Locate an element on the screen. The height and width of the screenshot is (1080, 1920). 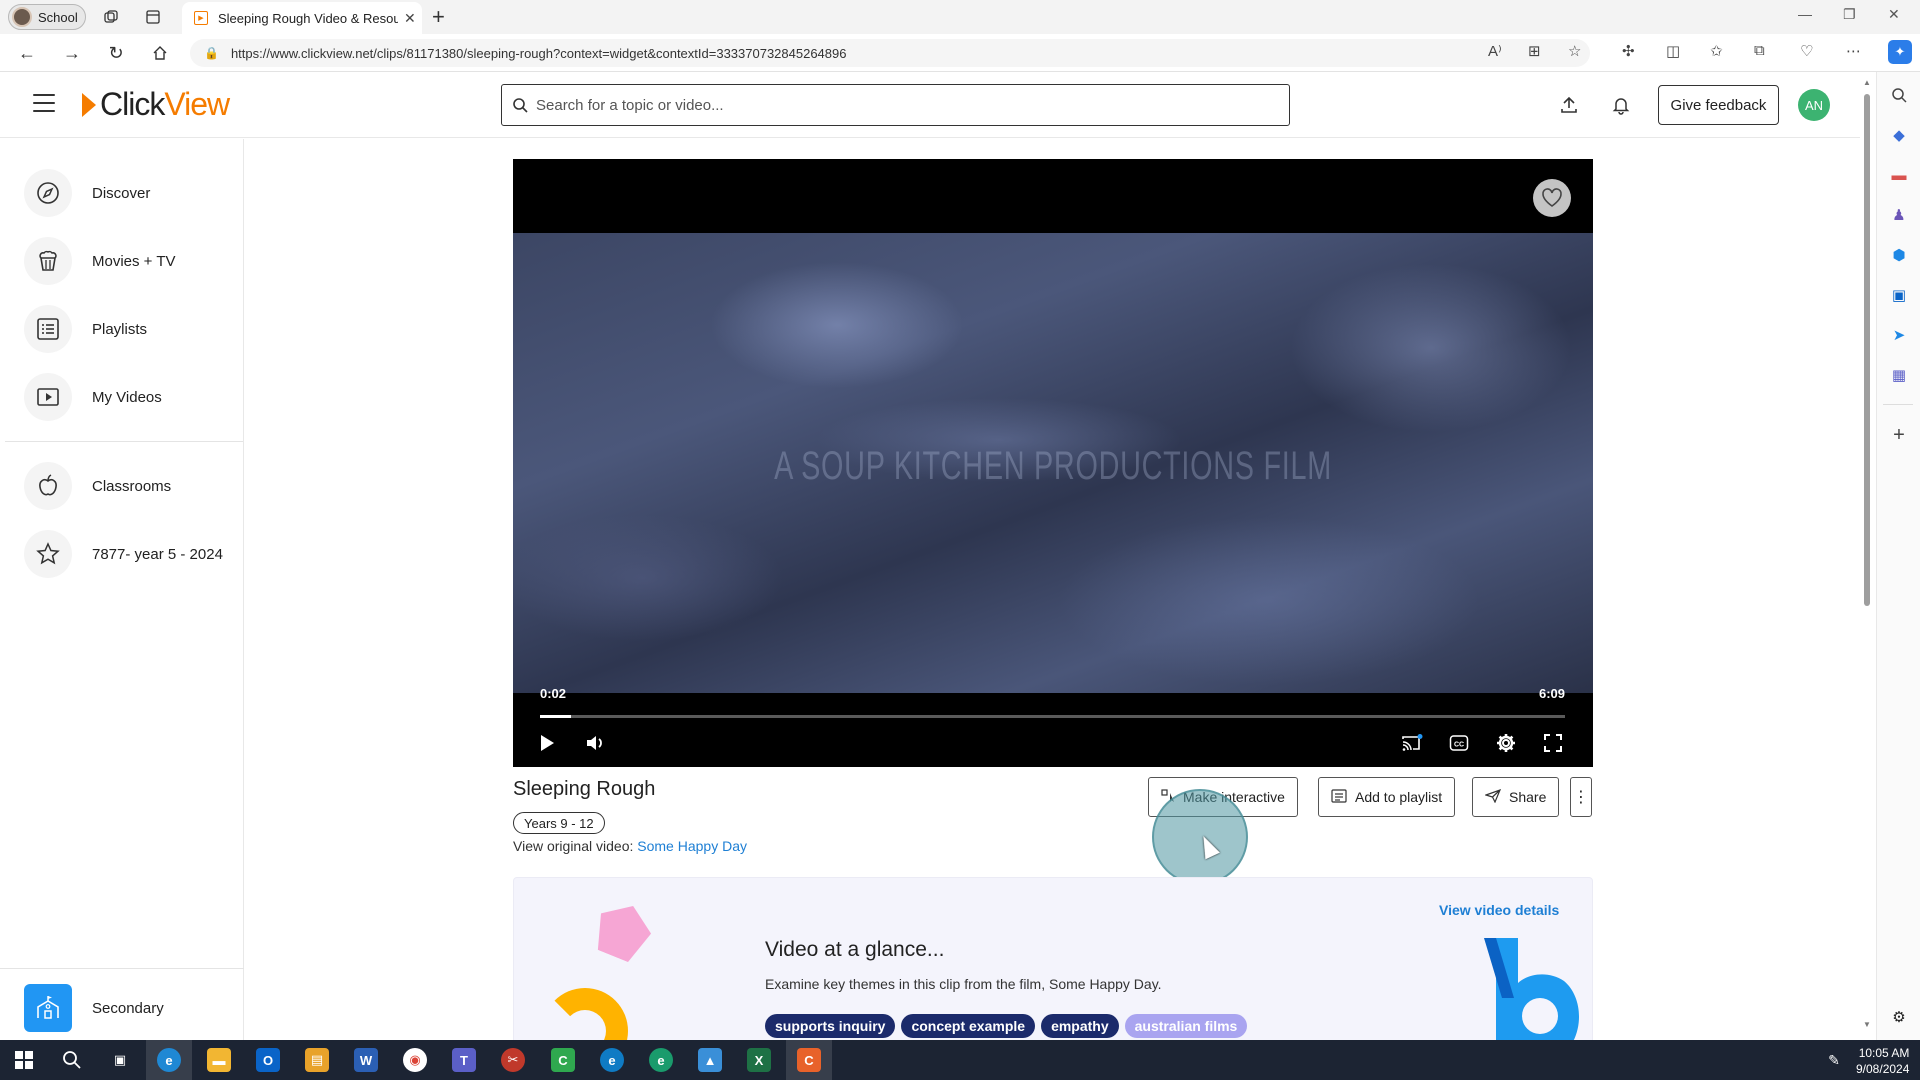
page-scrollbar: ▲ ▼ is located at coordinates (1867, 555).